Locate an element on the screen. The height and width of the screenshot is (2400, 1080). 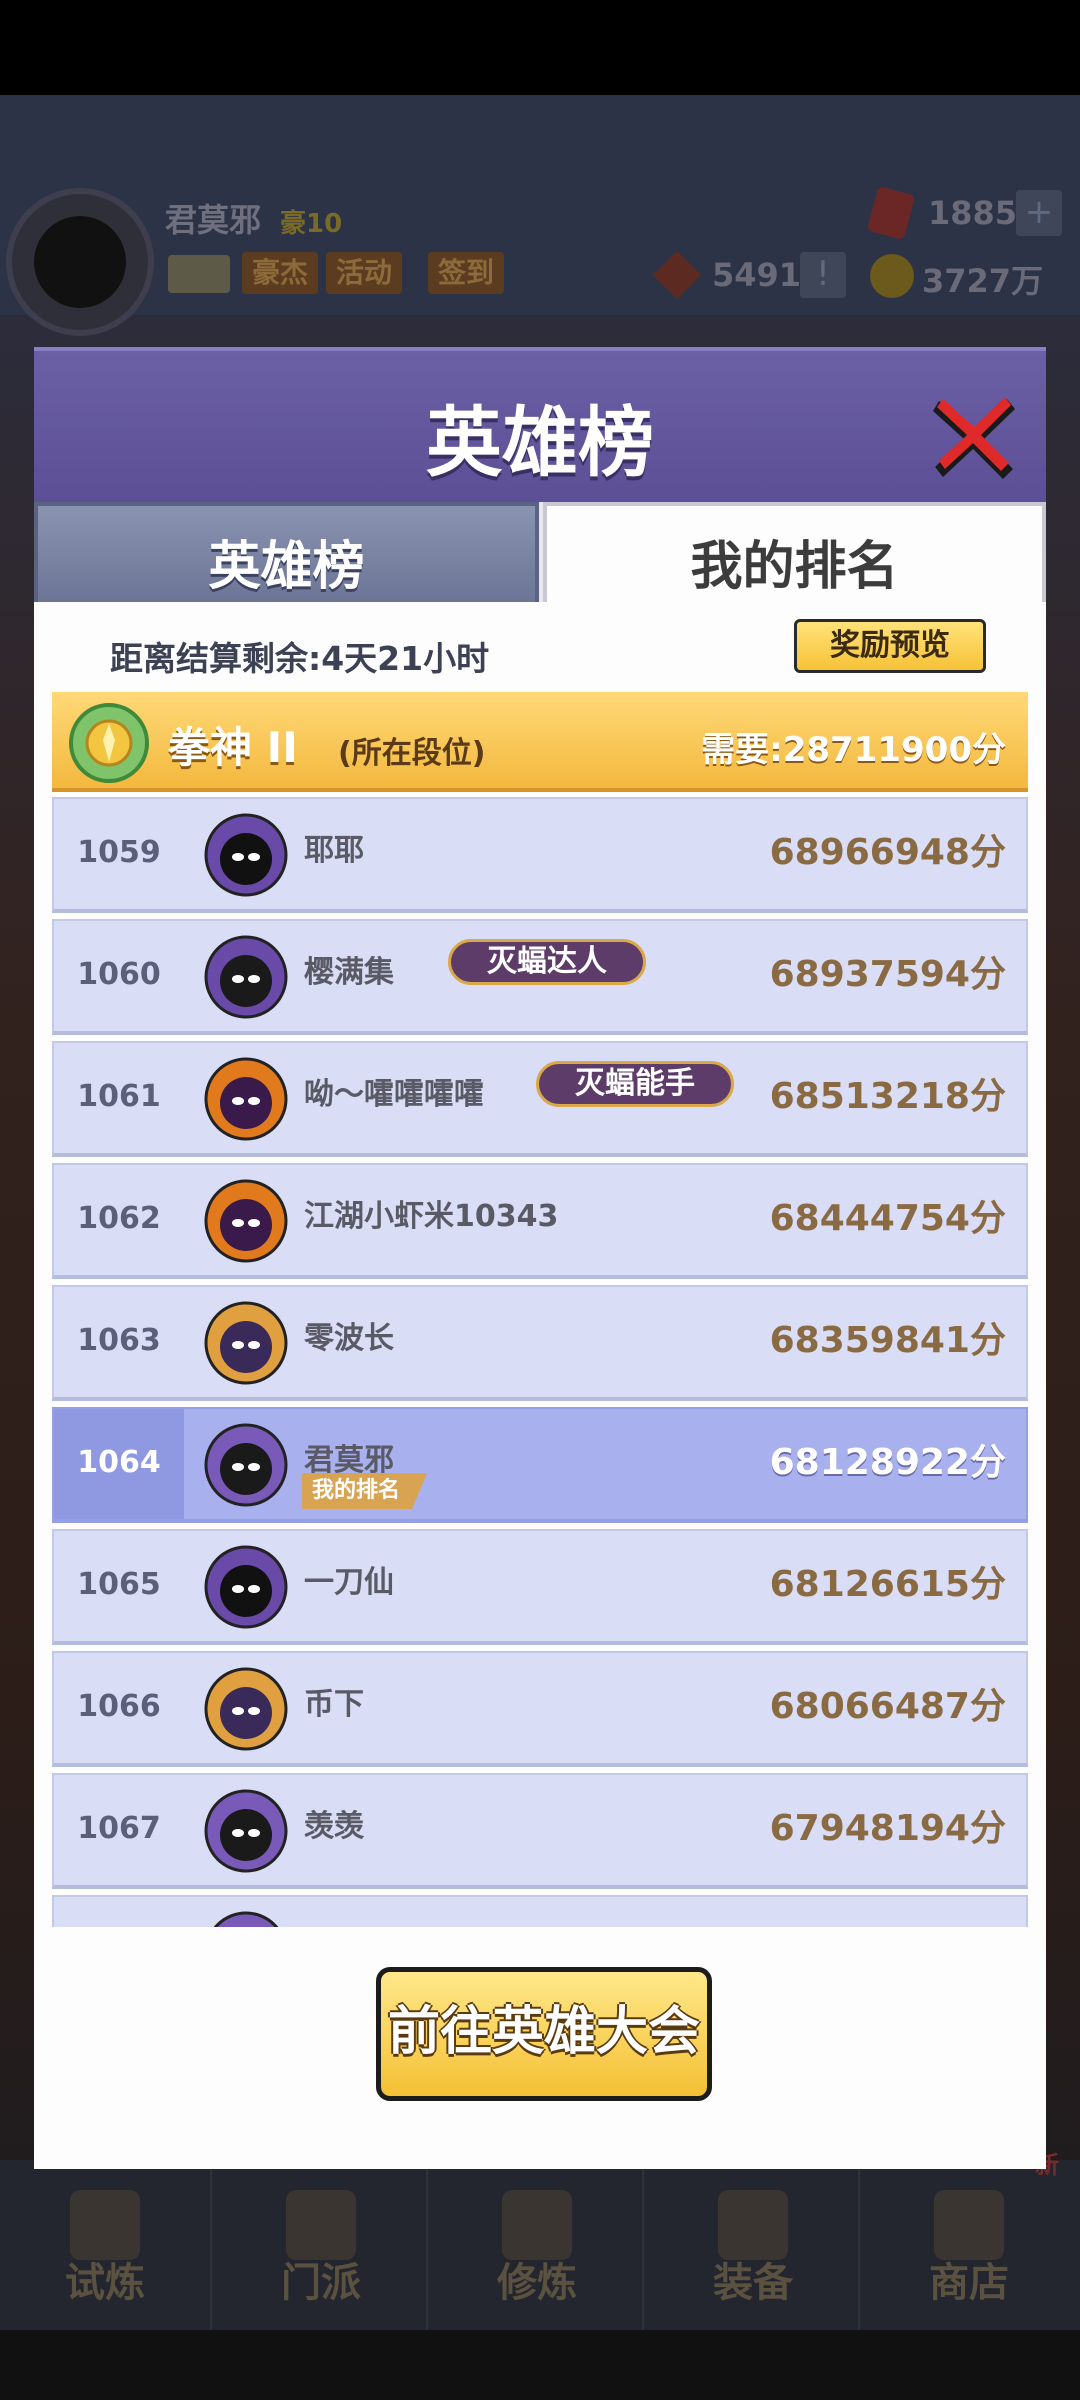
tier-bar: 拳神 II (所在段位) 需要:28711900分 is located at coordinates (540, 742).